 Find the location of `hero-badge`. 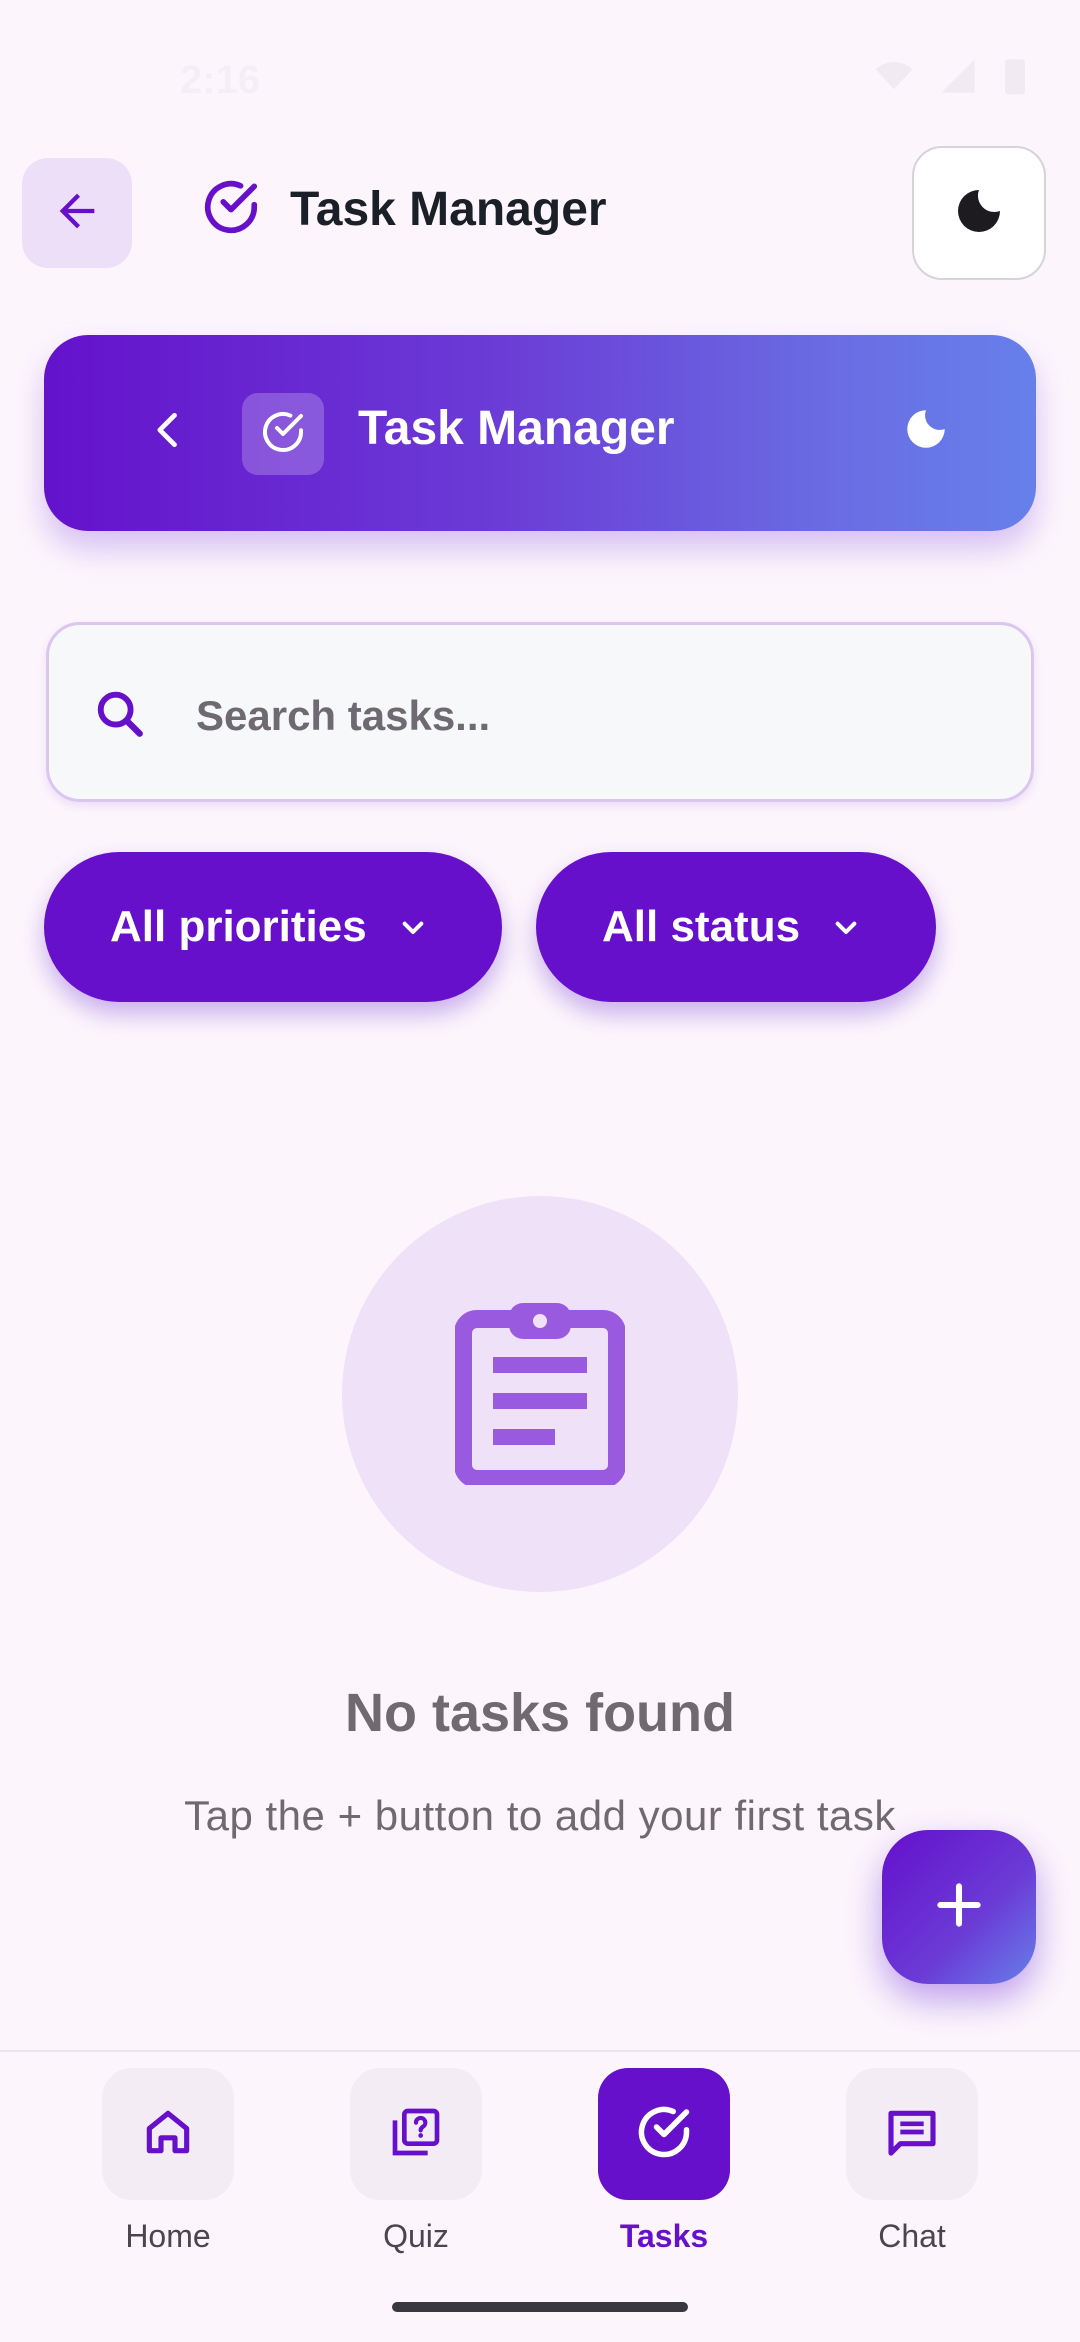

hero-badge is located at coordinates (283, 434).